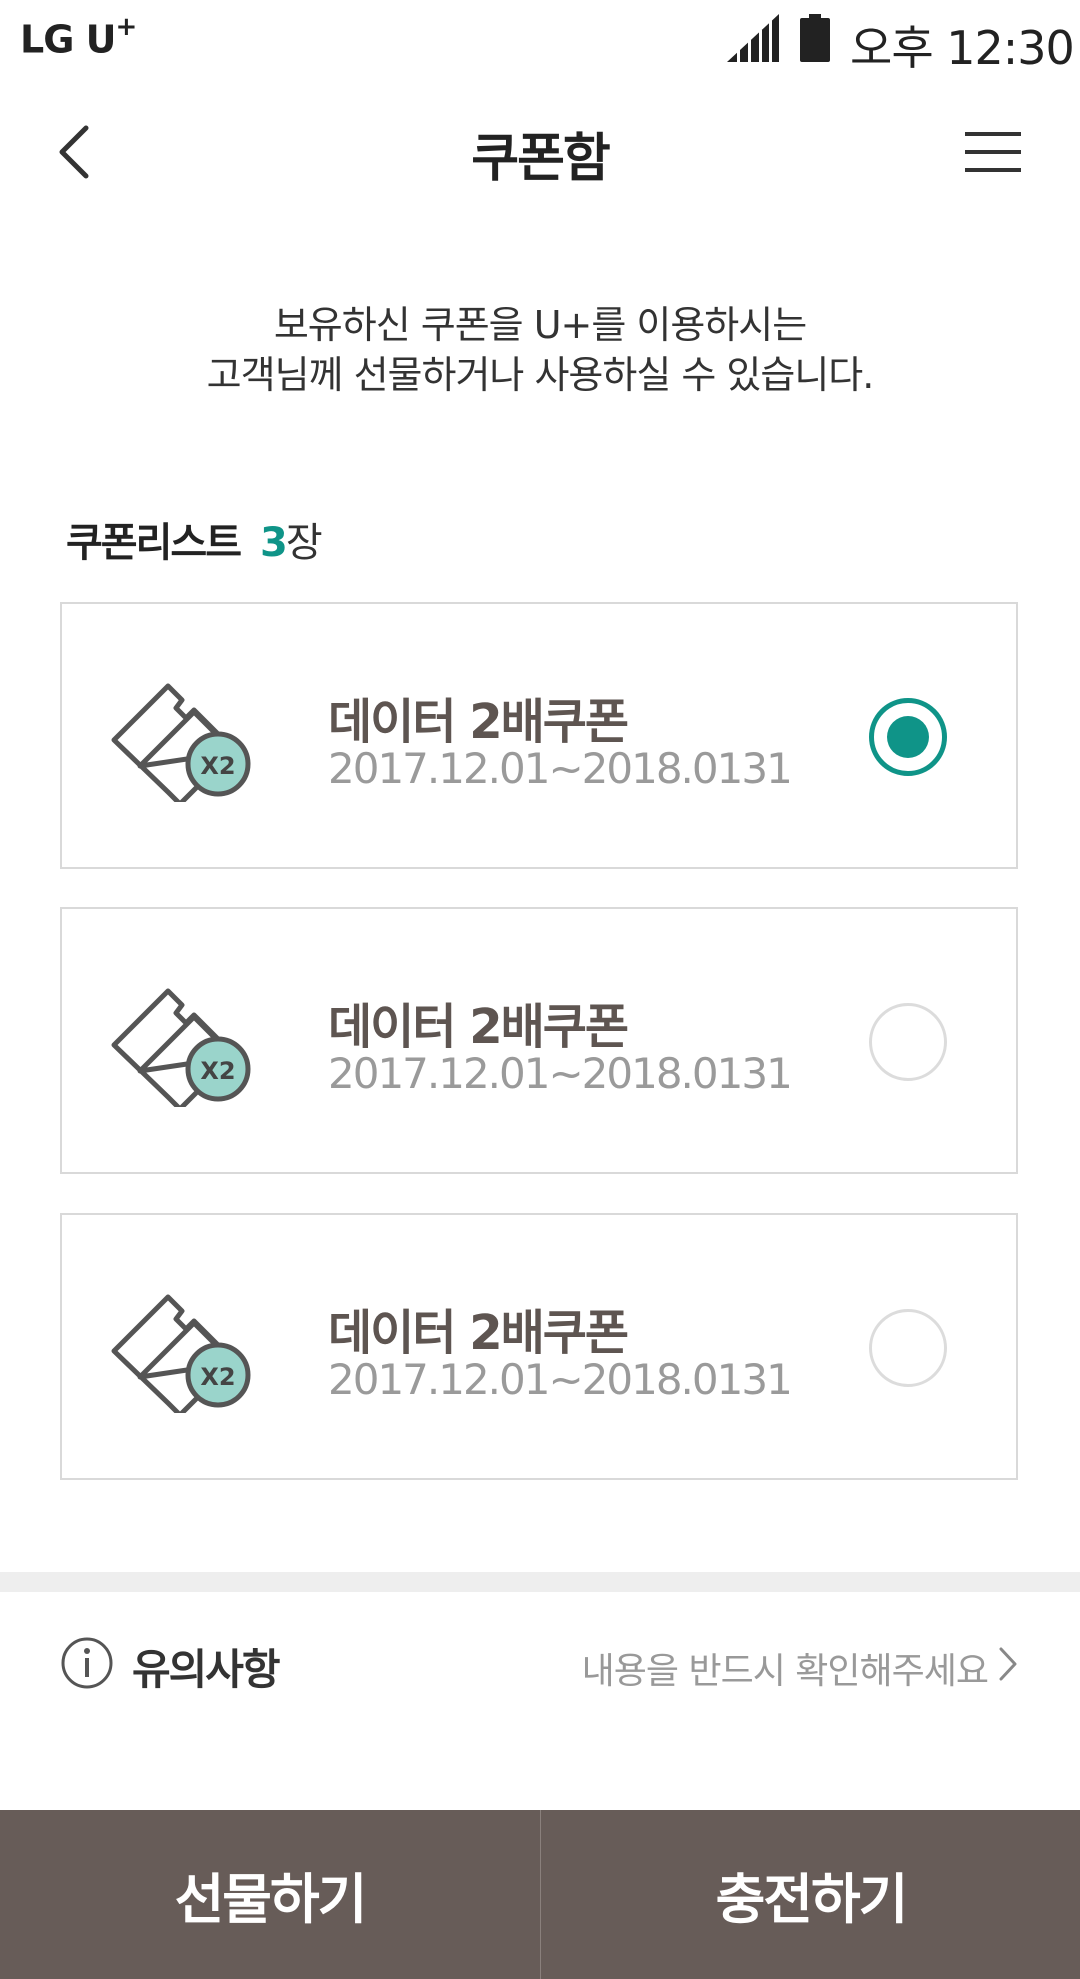  I want to click on hamburger-menu-icon, so click(993, 152).